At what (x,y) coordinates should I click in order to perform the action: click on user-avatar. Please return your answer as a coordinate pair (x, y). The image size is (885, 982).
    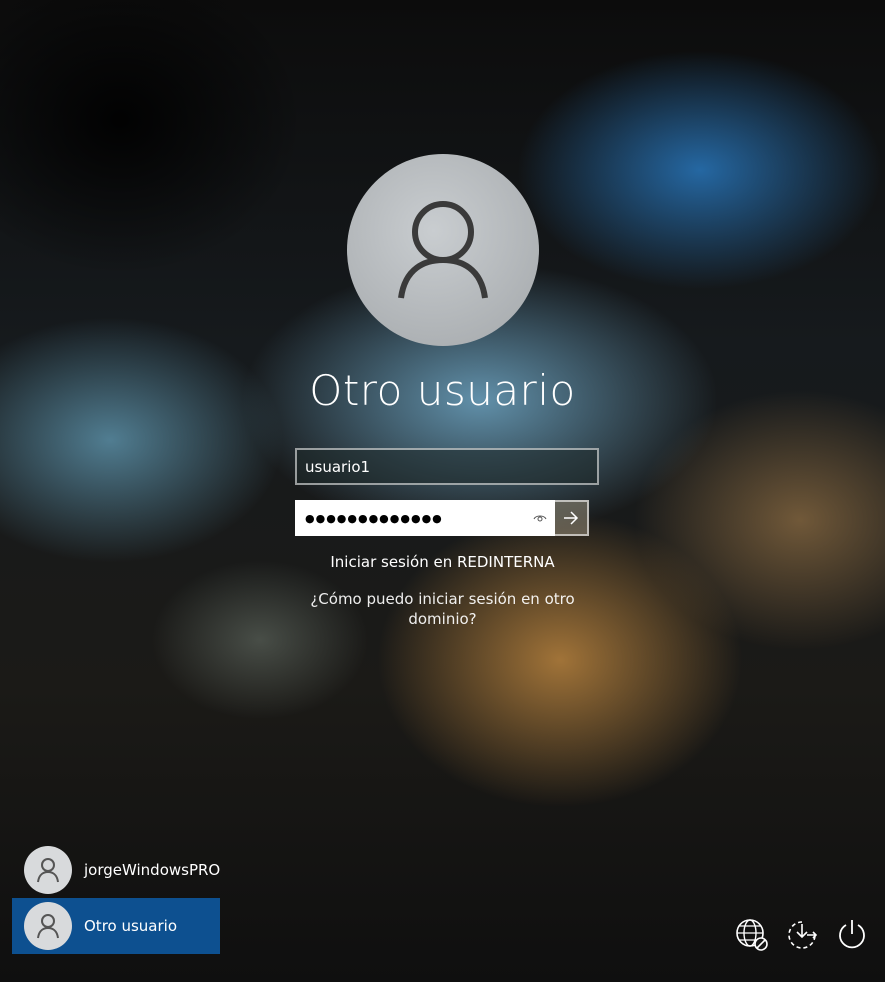
    Looking at the image, I should click on (443, 250).